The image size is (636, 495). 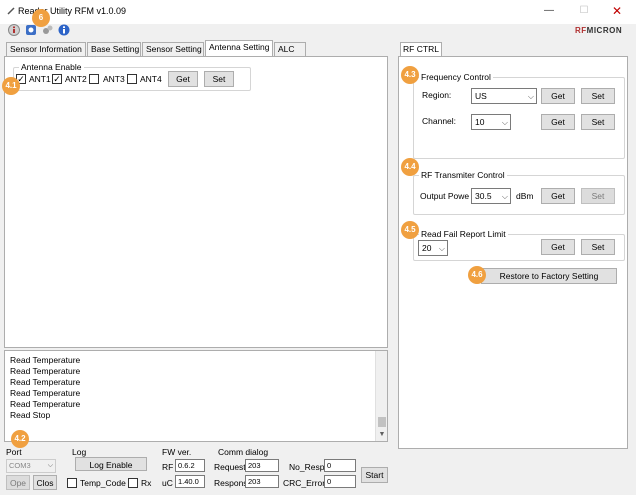 I want to click on callout-badge-4-3: 4.3, so click(x=410, y=75).